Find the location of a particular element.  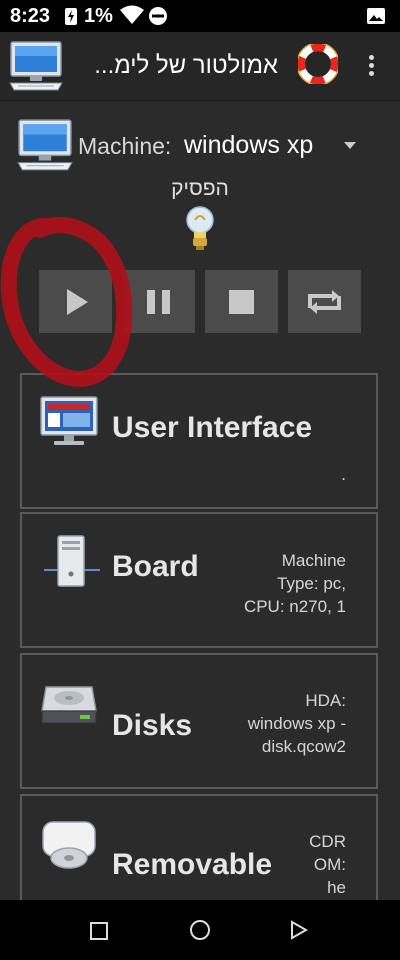

wifi-icon is located at coordinates (132, 17).